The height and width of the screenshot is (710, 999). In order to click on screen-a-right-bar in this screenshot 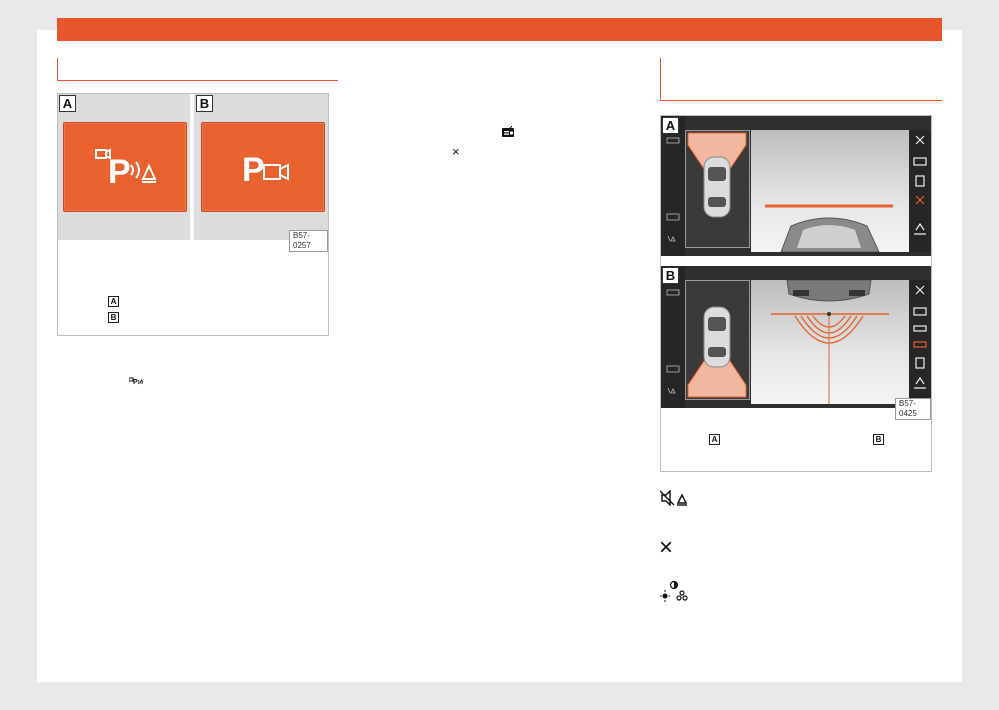, I will do `click(920, 191)`.